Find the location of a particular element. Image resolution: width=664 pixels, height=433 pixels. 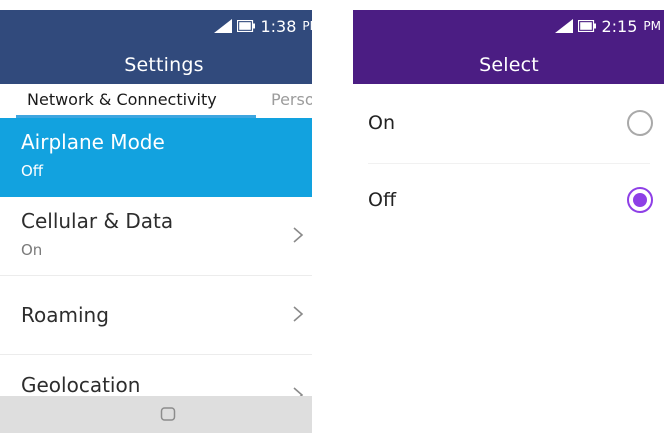

tab-personalization: Person is located at coordinates (291, 99).